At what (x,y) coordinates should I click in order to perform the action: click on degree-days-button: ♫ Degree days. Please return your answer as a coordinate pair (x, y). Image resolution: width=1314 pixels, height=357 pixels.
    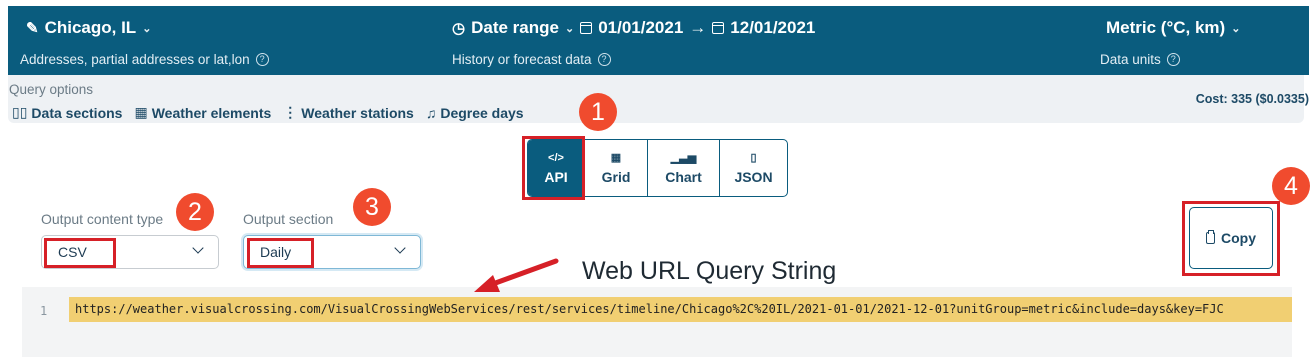
    Looking at the image, I should click on (475, 112).